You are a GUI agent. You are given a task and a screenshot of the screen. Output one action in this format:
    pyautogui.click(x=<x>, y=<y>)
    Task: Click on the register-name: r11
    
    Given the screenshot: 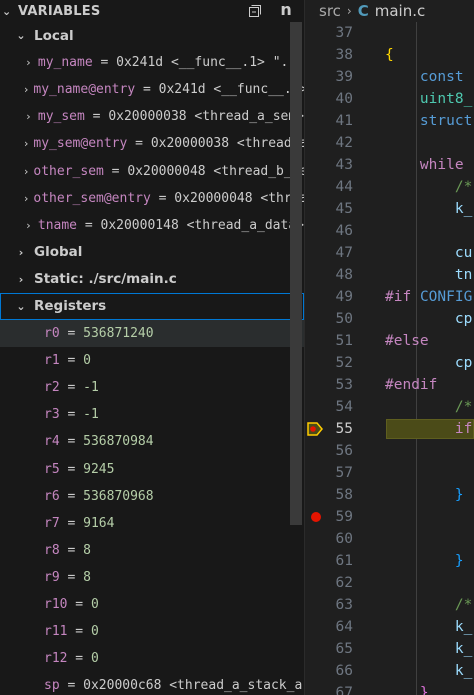 What is the action you would take?
    pyautogui.click(x=56, y=632)
    